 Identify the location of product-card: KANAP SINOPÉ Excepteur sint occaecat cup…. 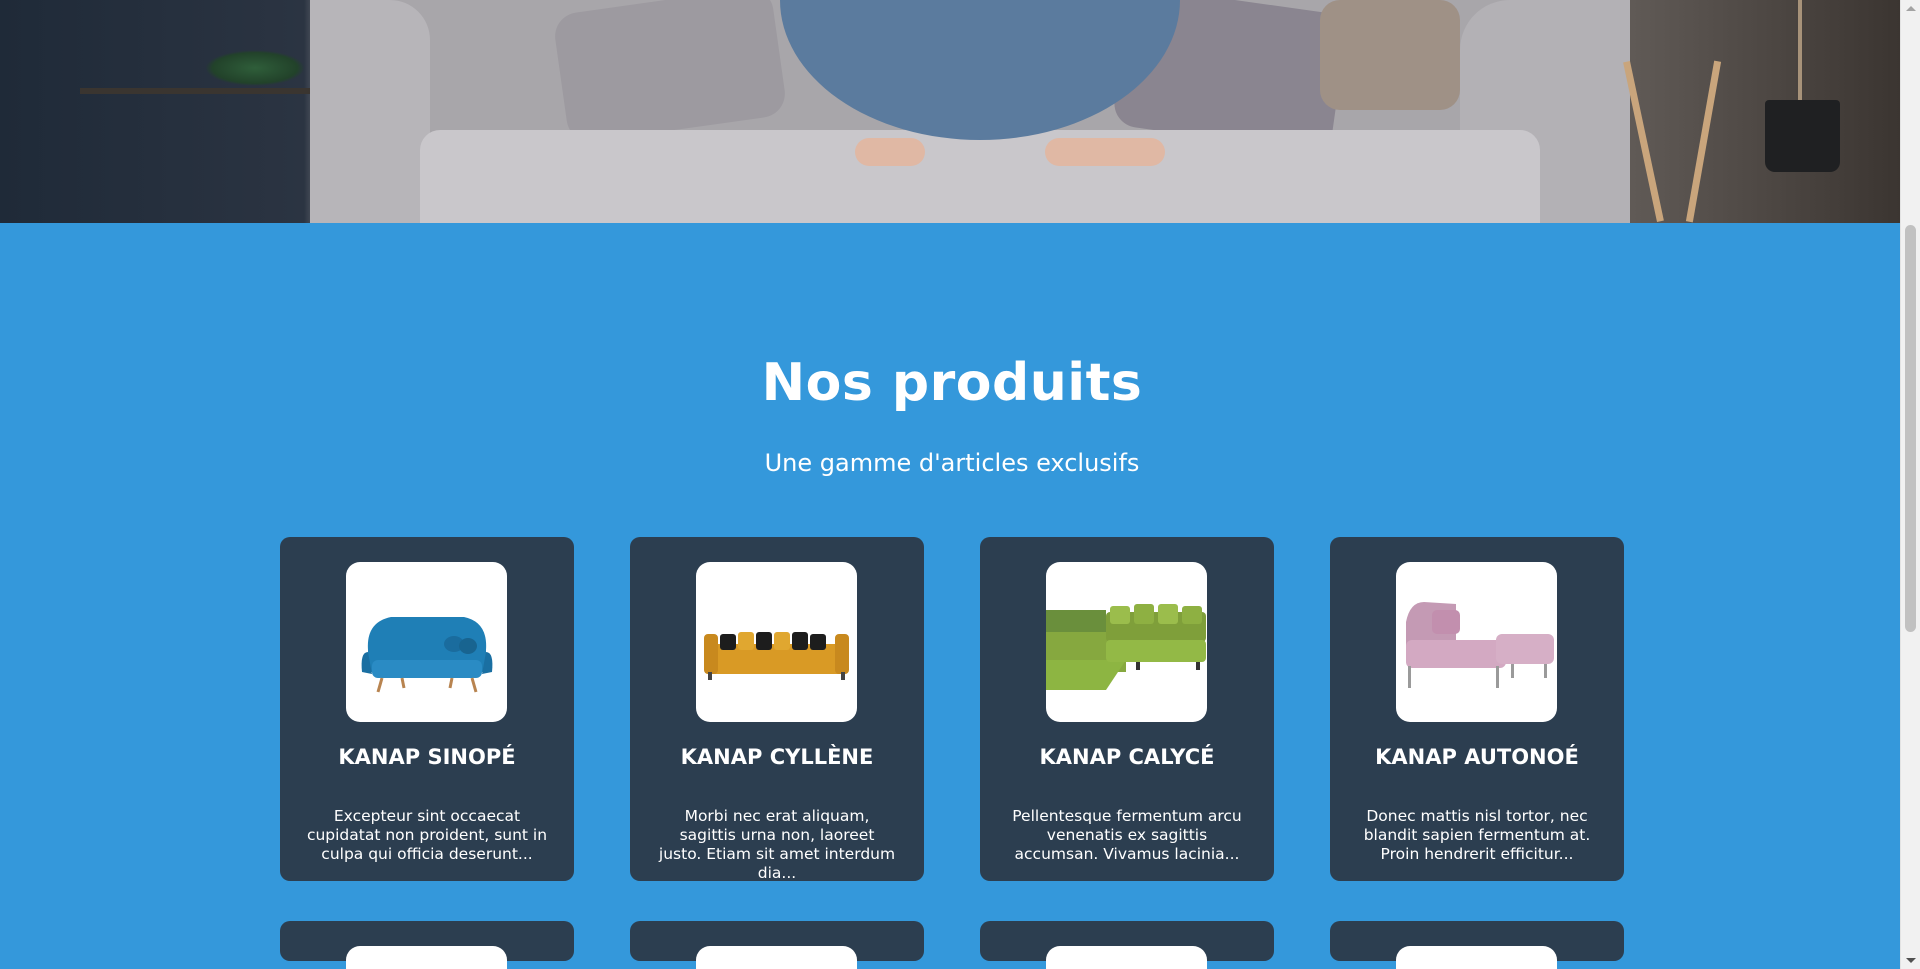
(427, 709).